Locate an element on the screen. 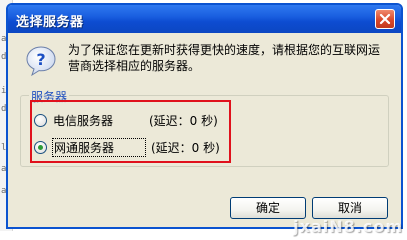  dialog-message: 为了保证您在更新时获得更快的速度，请根据您的互联网运营商选择相应的服务器。 is located at coordinates (224, 58).